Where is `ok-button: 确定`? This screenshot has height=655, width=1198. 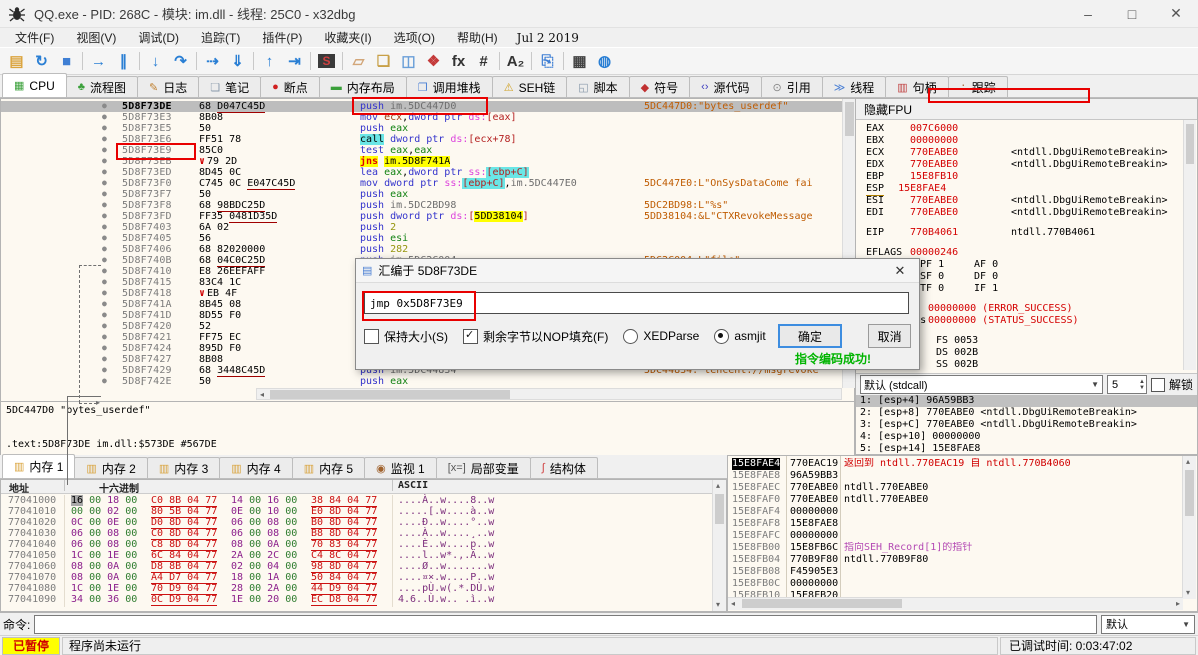
ok-button: 确定 is located at coordinates (810, 336).